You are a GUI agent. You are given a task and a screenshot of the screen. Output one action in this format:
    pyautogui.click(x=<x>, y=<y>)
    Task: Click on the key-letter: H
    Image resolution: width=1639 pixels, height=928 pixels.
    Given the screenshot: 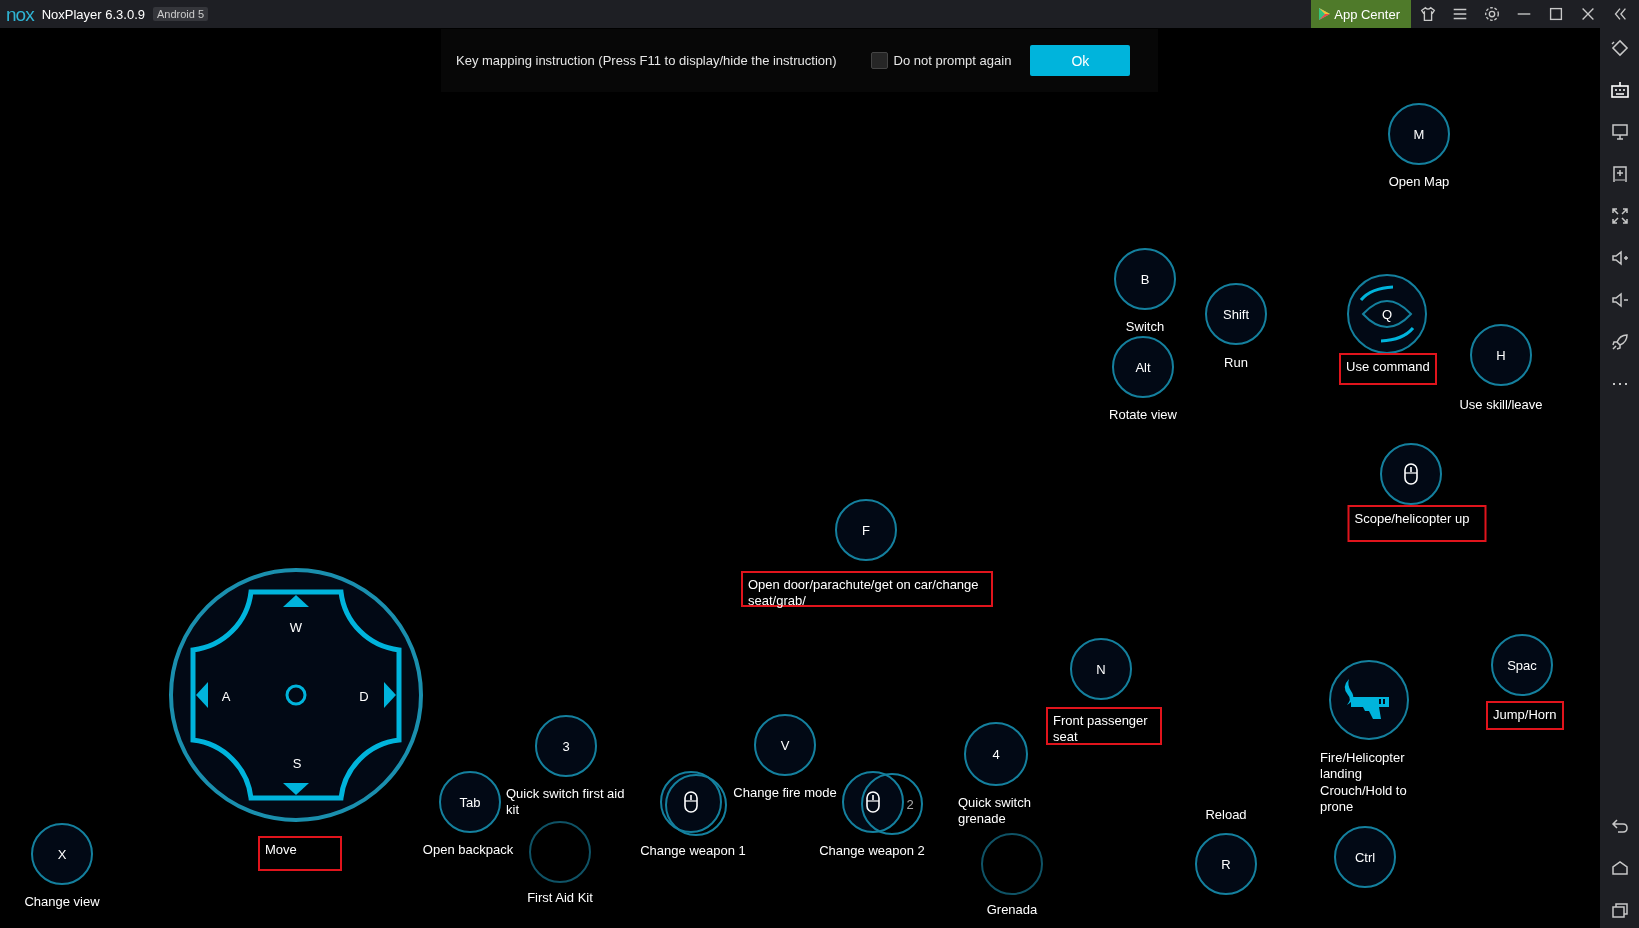 What is the action you would take?
    pyautogui.click(x=1501, y=355)
    